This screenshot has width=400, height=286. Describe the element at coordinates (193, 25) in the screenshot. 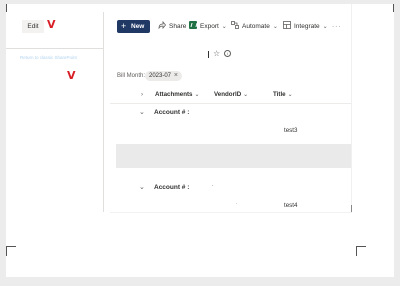

I see `excel-icon` at that location.